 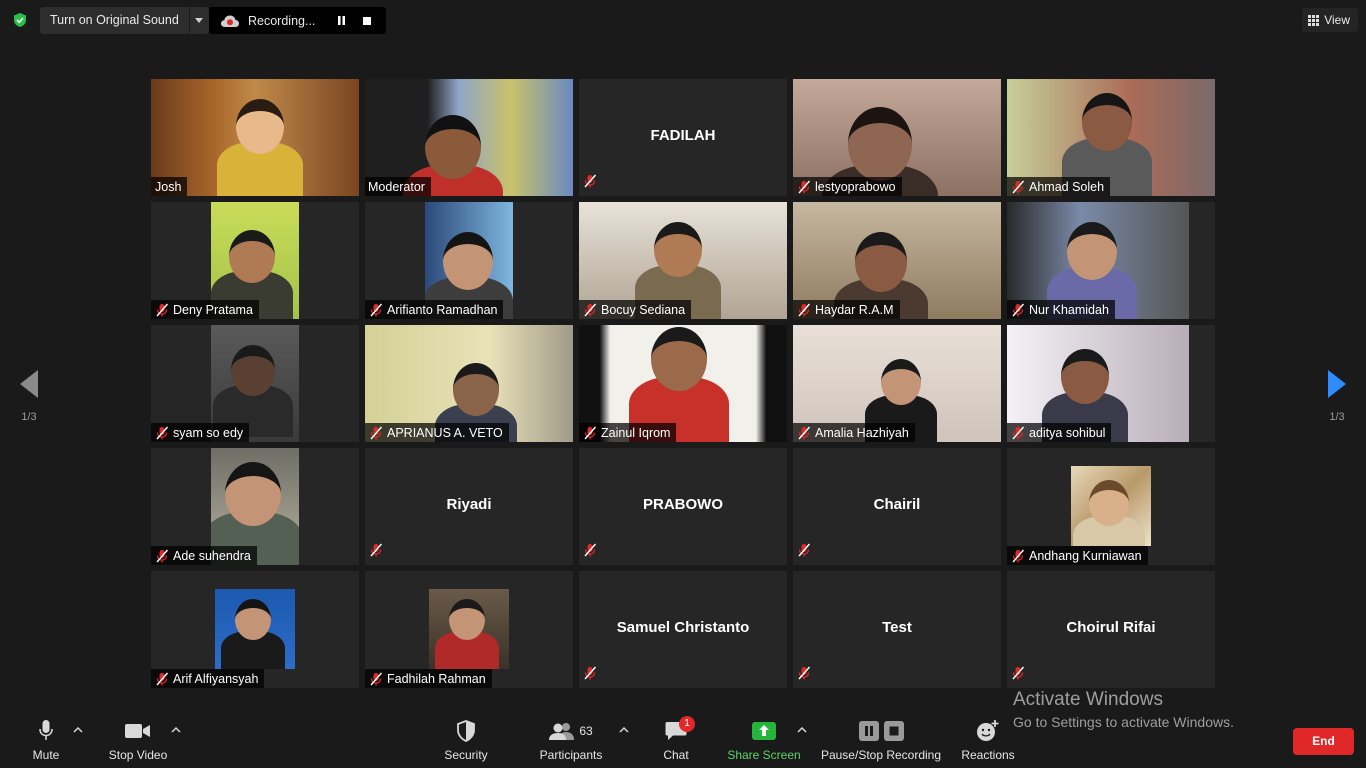 I want to click on participant-tile: Test, so click(x=897, y=629).